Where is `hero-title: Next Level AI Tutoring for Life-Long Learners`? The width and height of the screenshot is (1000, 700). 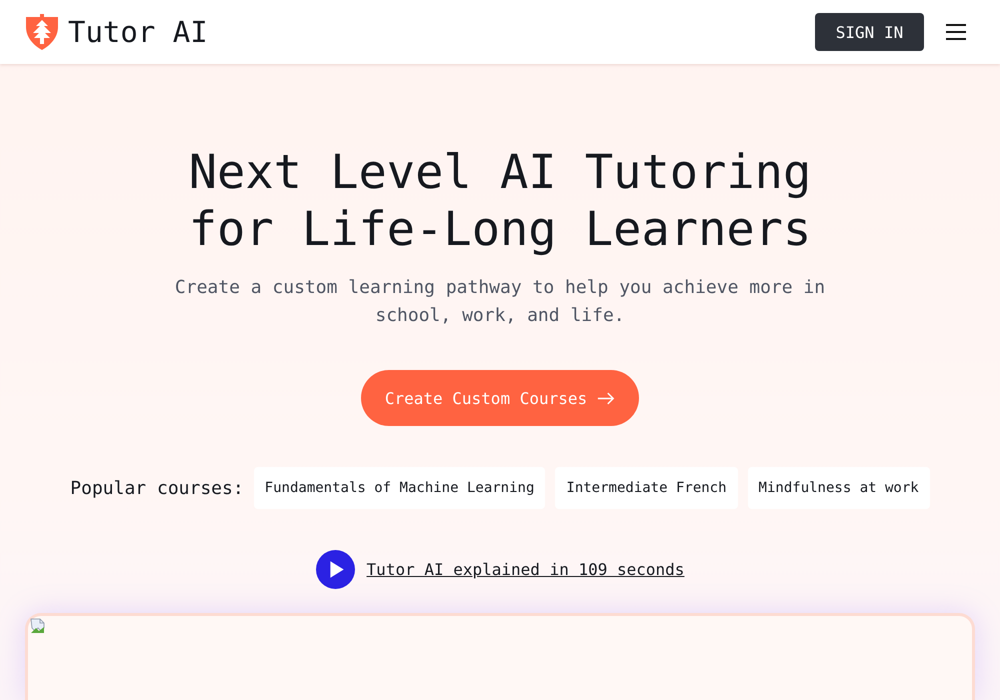 hero-title: Next Level AI Tutoring for Life-Long Learners is located at coordinates (500, 201).